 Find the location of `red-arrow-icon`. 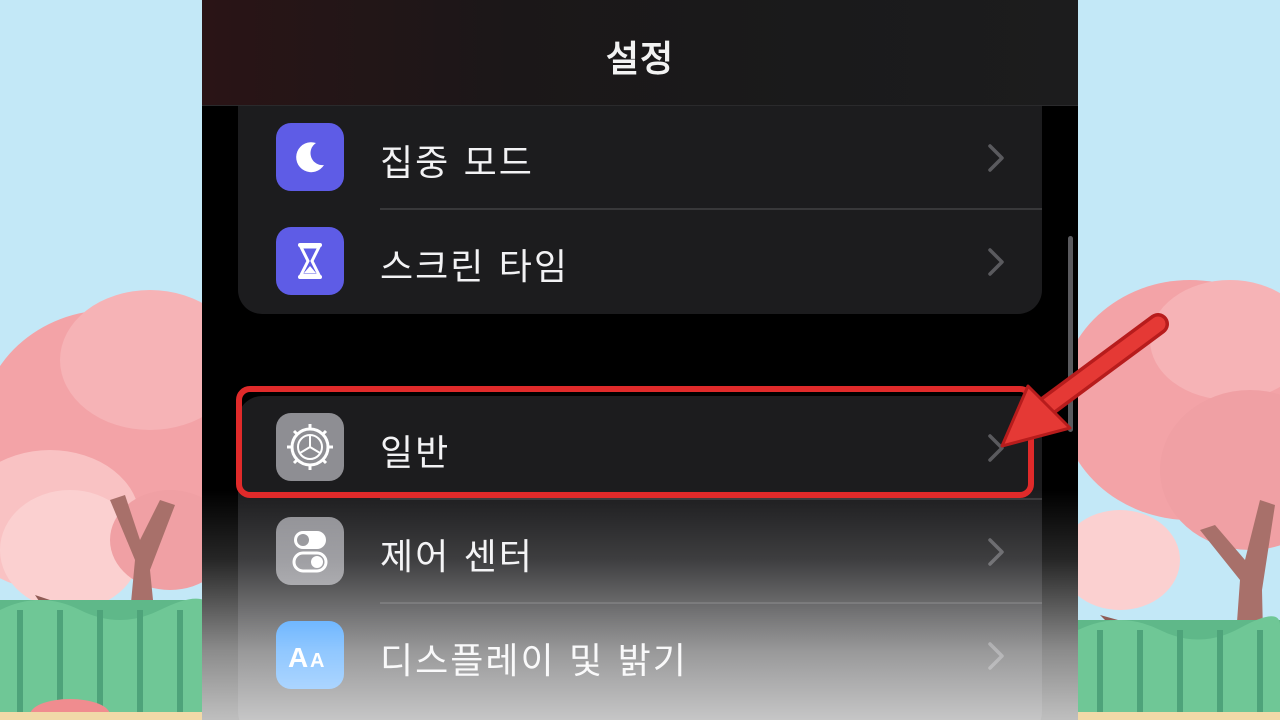

red-arrow-icon is located at coordinates (1084, 380).